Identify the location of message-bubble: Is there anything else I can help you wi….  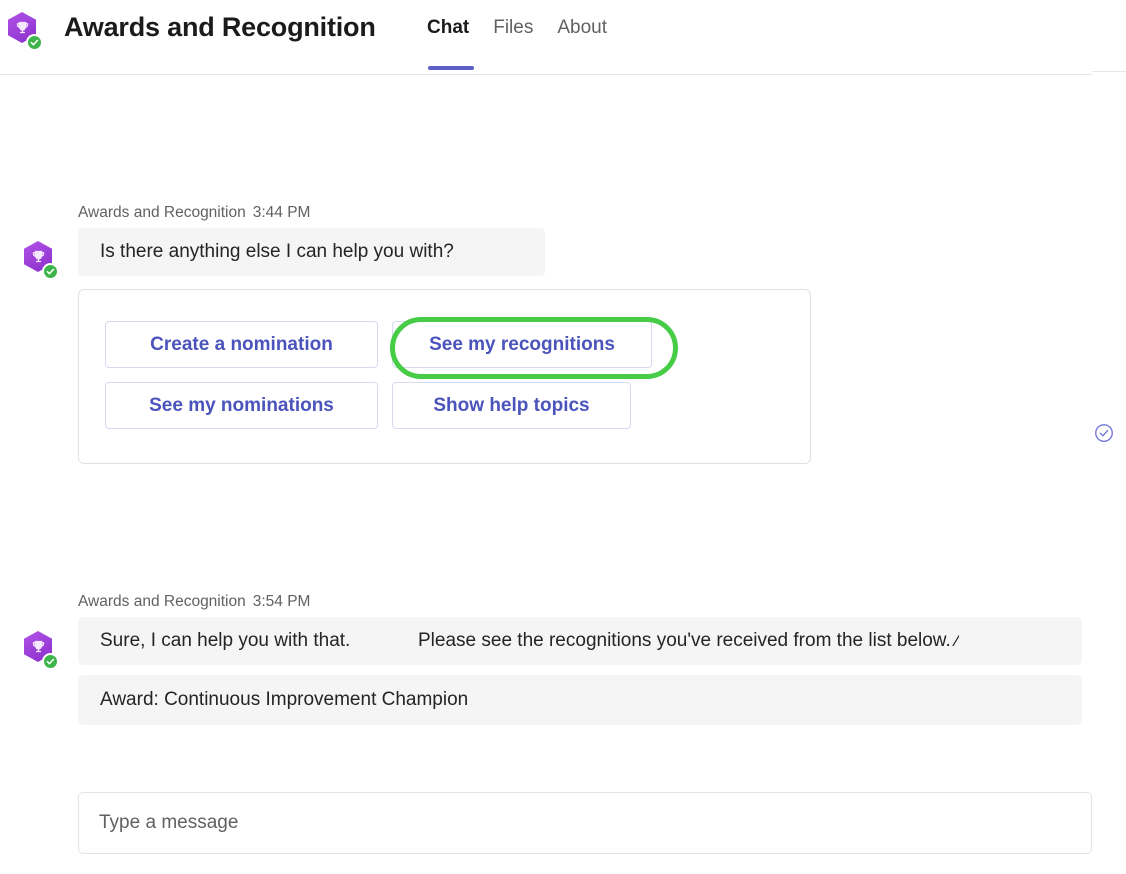
(311, 252).